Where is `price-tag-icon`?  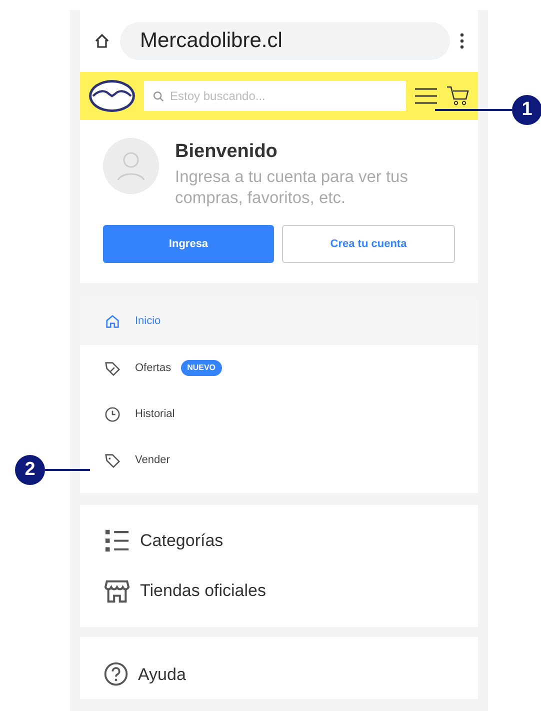 price-tag-icon is located at coordinates (112, 368).